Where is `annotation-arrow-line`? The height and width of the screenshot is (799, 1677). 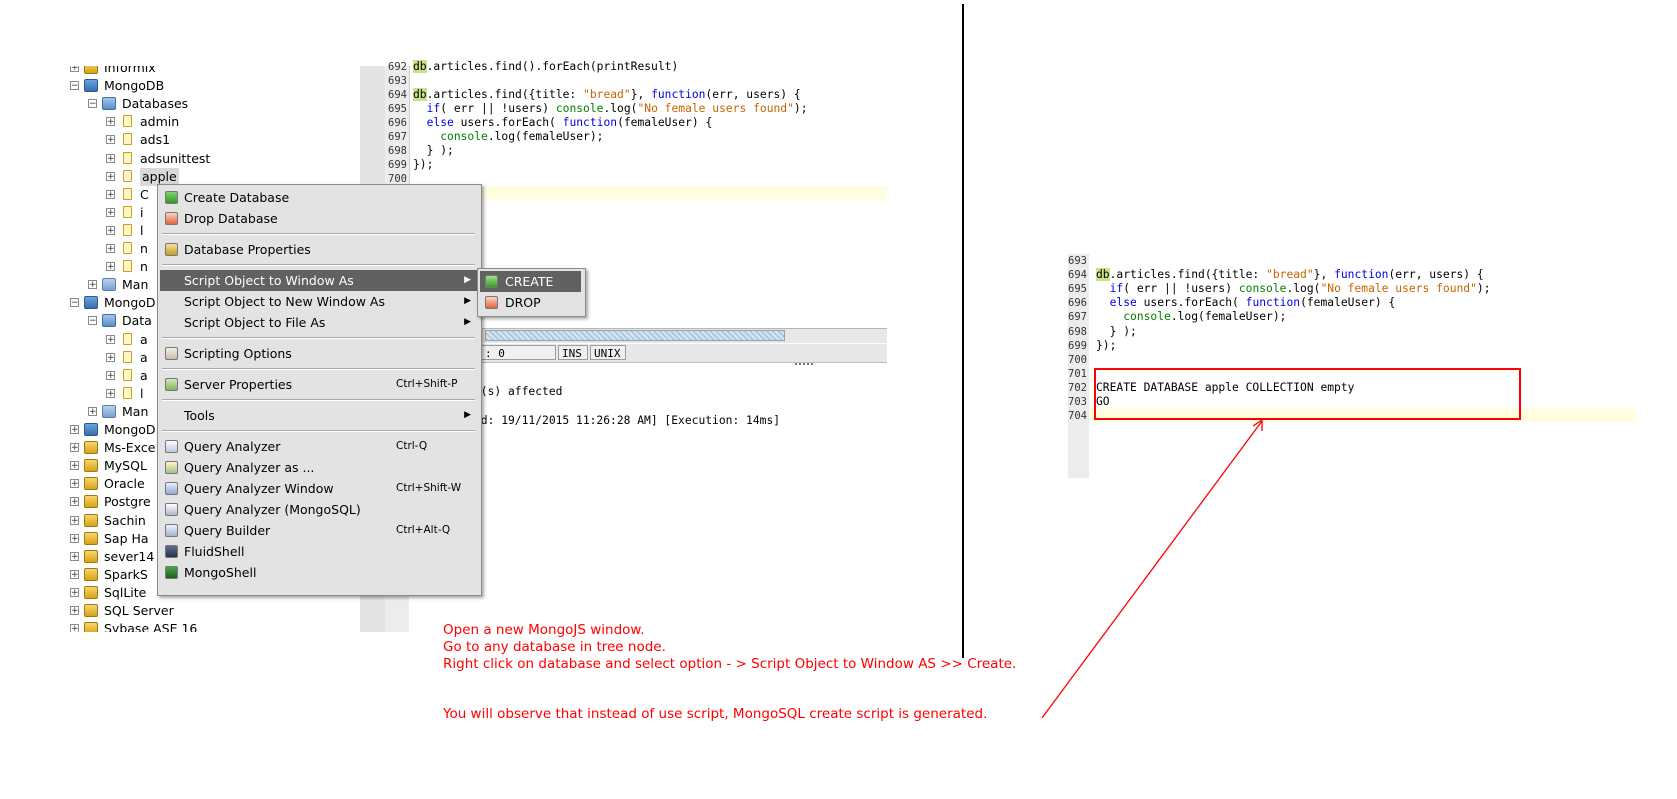 annotation-arrow-line is located at coordinates (1152, 569).